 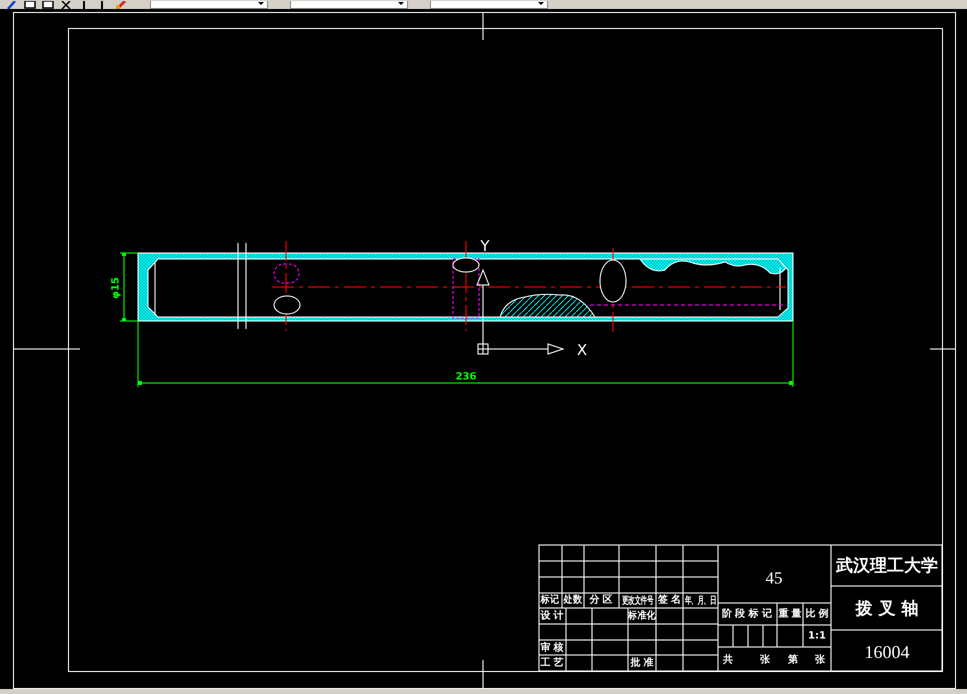 What do you see at coordinates (793, 660) in the screenshot?
I see `table-label: 第` at bounding box center [793, 660].